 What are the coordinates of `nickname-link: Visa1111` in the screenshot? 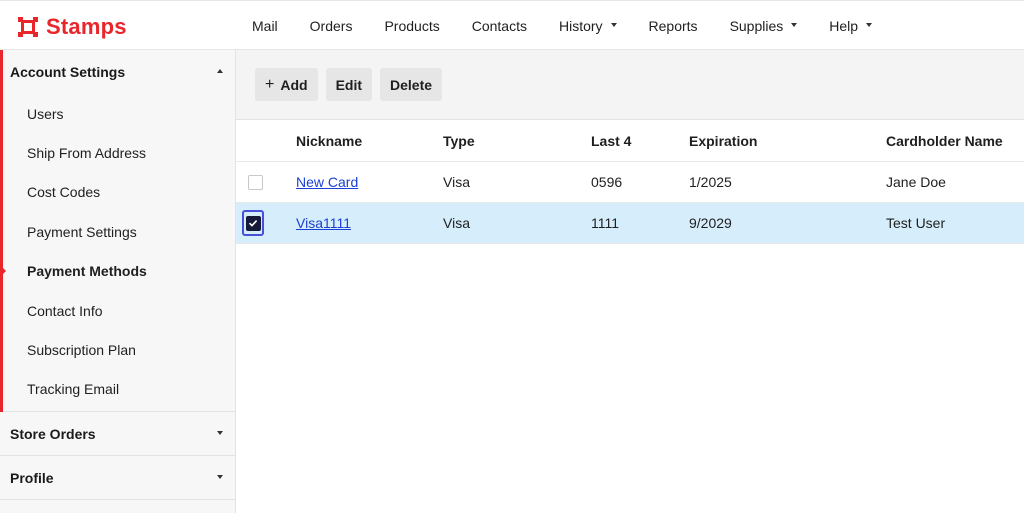 It's located at (323, 223).